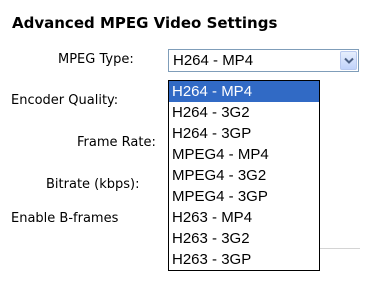 The width and height of the screenshot is (383, 305). Describe the element at coordinates (244, 259) in the screenshot. I see `option-h263-3gp: H263 - 3GP` at that location.